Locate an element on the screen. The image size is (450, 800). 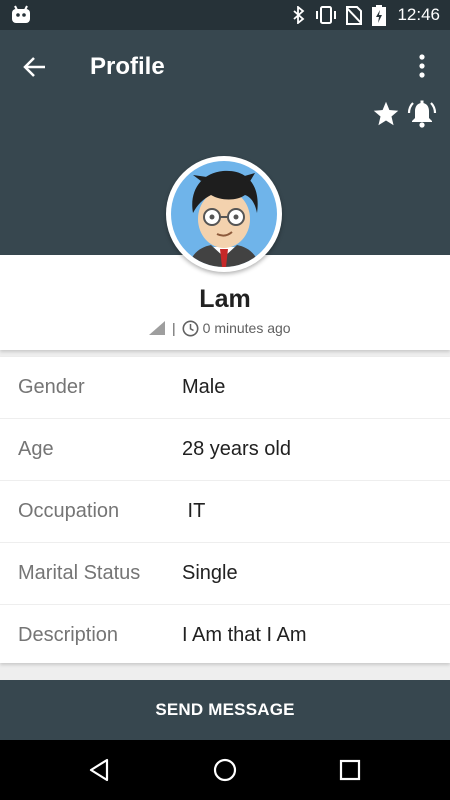
detail-row-gender: Gender Male is located at coordinates (225, 388).